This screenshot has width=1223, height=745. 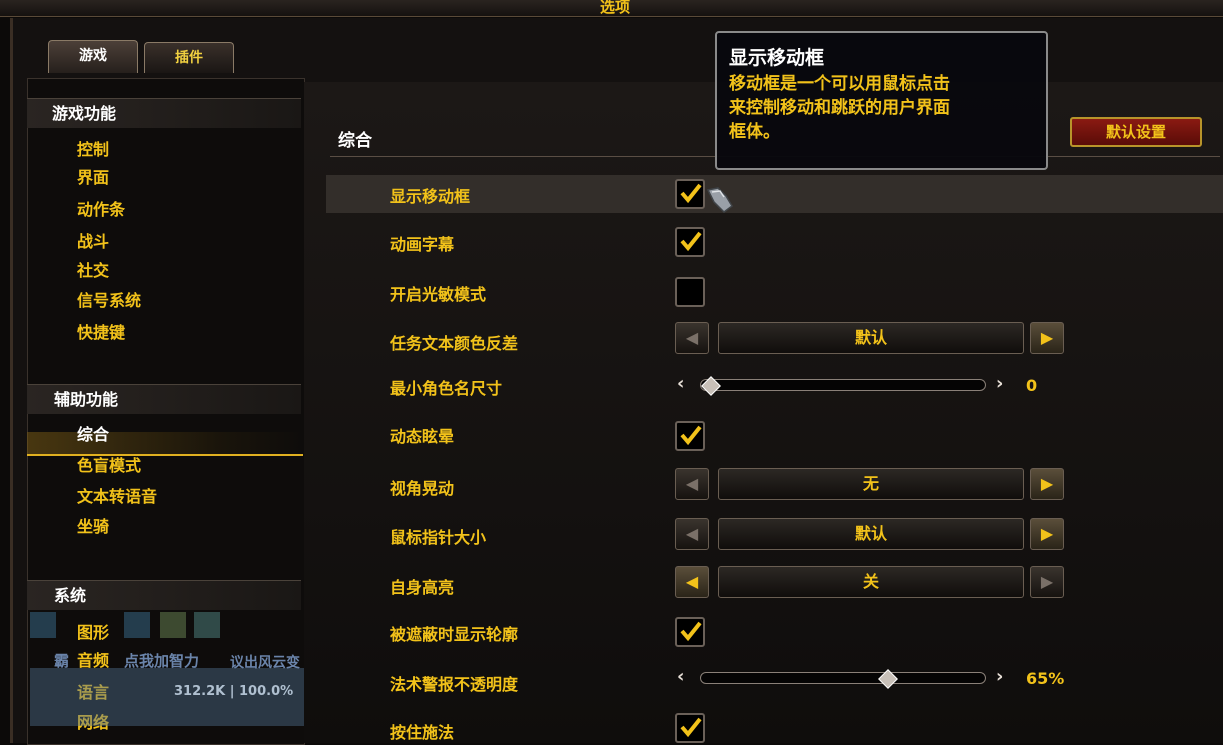 What do you see at coordinates (777, 58) in the screenshot?
I see `tooltip-title: 显示移动框` at bounding box center [777, 58].